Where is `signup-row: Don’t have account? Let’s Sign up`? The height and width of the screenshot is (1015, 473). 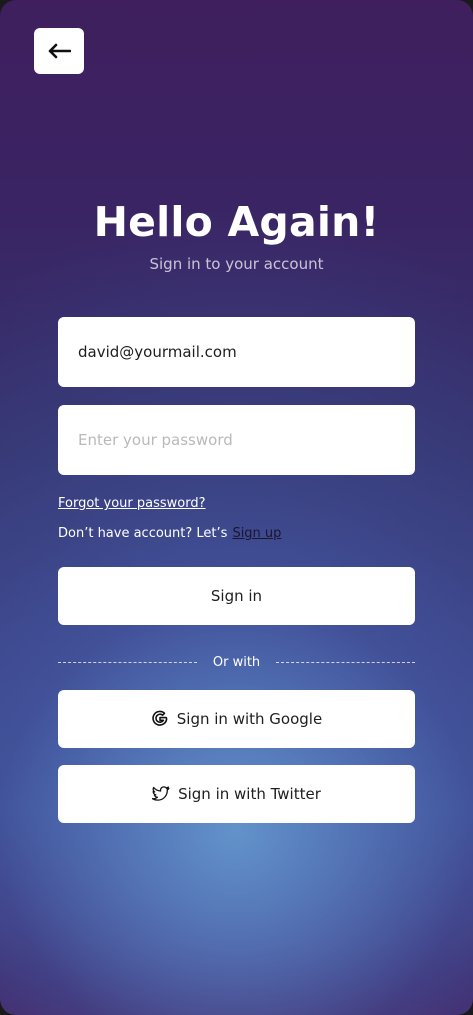
signup-row: Don’t have account? Let’s Sign up is located at coordinates (169, 533).